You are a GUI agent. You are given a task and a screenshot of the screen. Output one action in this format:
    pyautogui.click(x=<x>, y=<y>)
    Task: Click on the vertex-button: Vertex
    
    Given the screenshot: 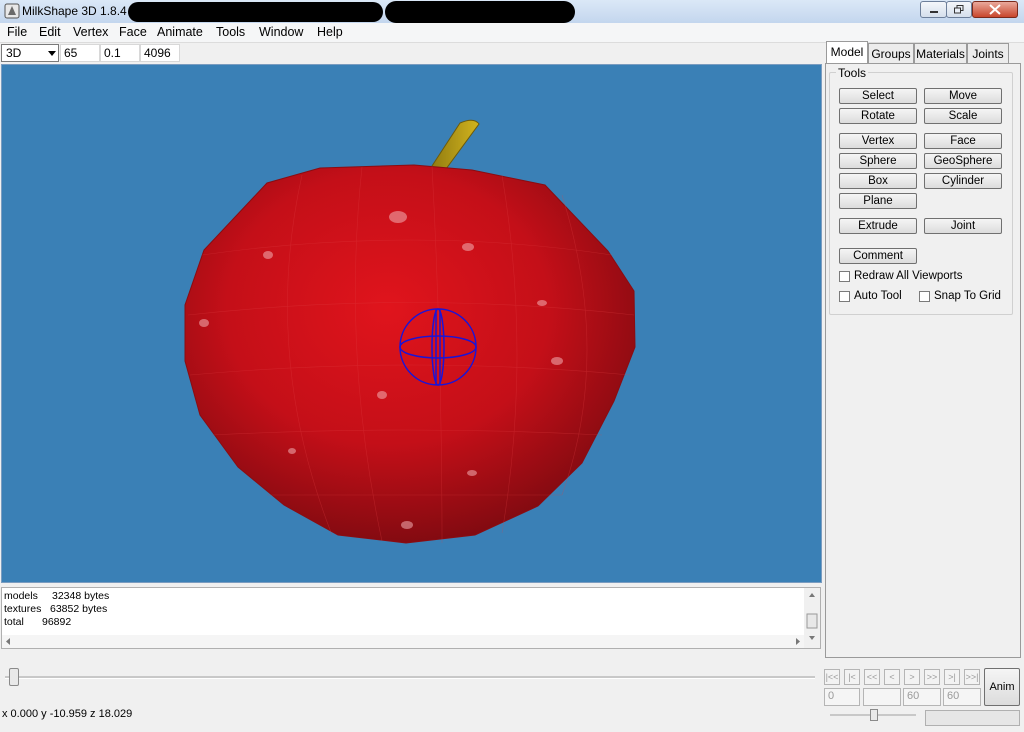 What is the action you would take?
    pyautogui.click(x=878, y=141)
    